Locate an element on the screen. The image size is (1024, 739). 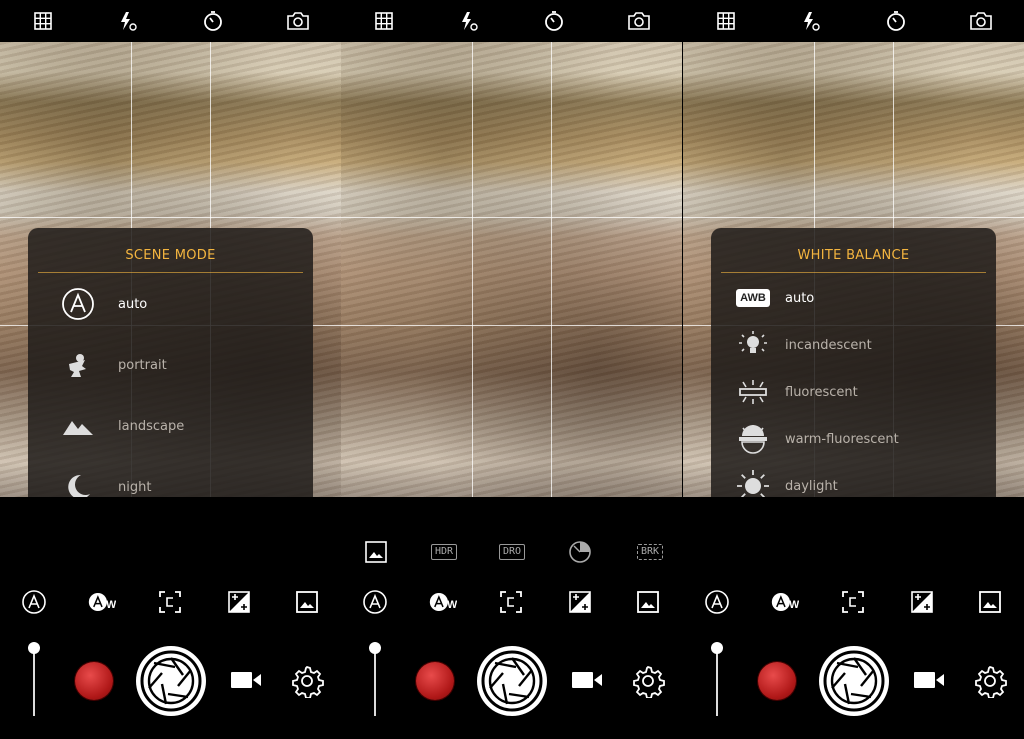
brk-label: BRK is located at coordinates (650, 552).